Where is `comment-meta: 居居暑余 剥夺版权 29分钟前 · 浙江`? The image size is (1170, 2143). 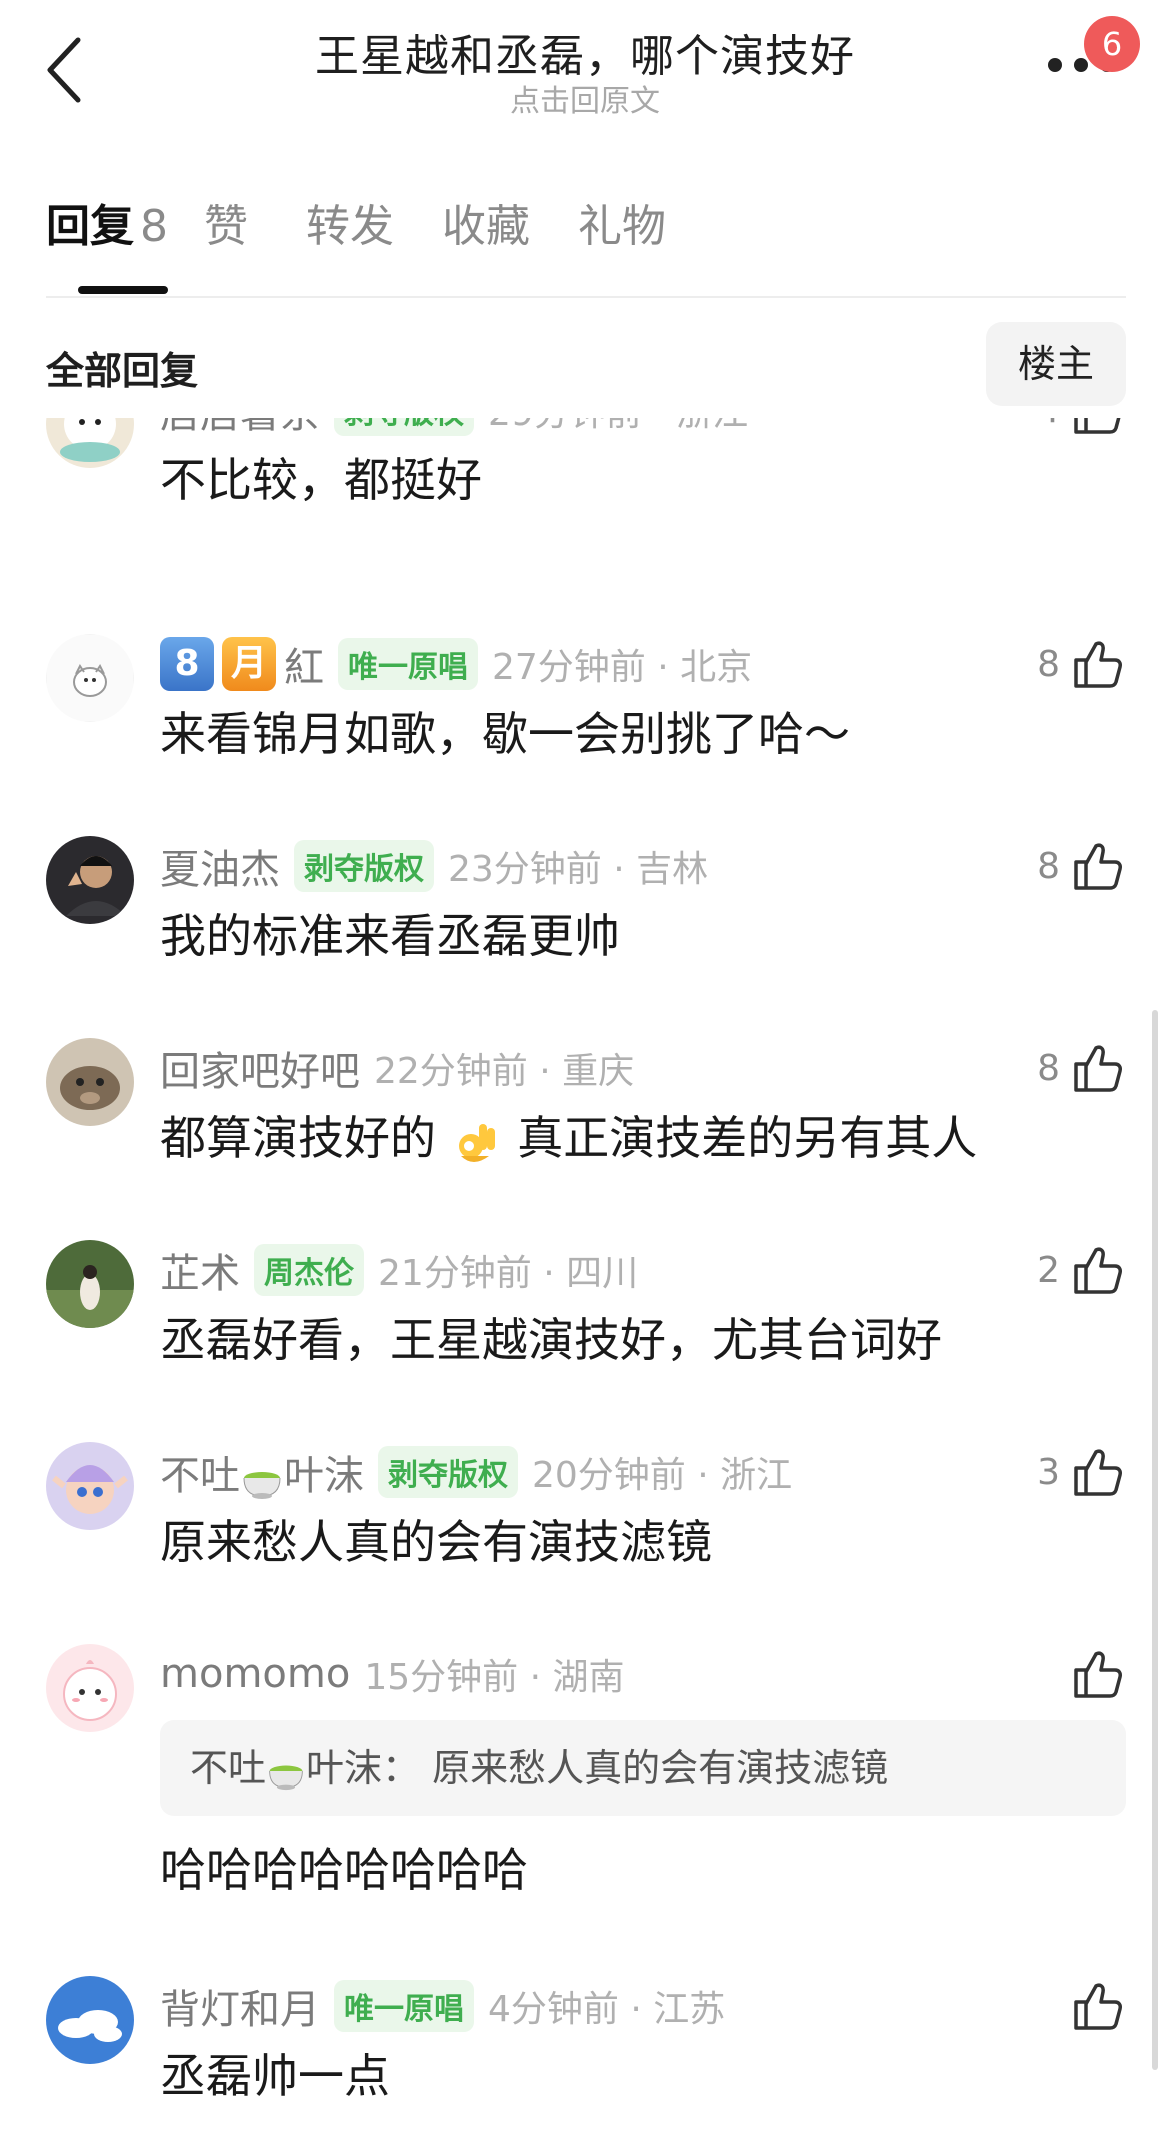 comment-meta: 居居暑余 剥夺版权 29分钟前 · 浙江 is located at coordinates (454, 429).